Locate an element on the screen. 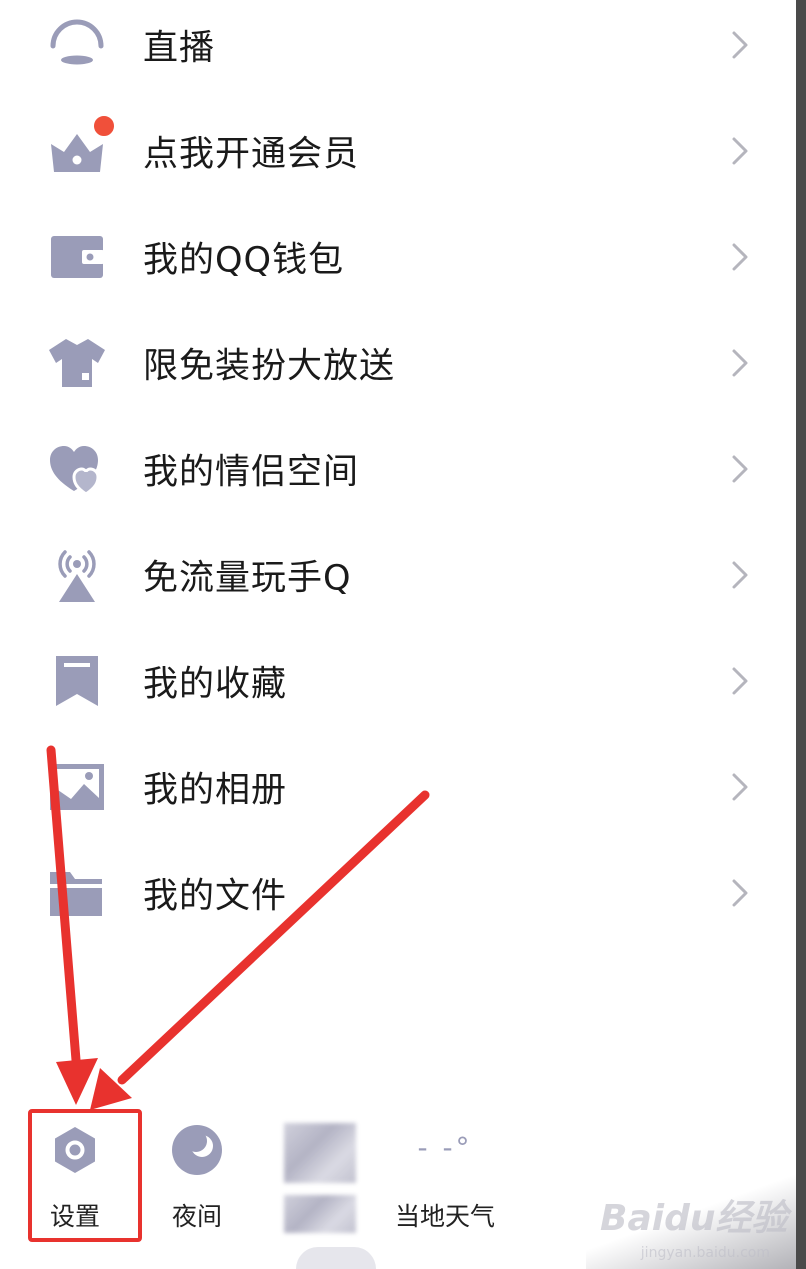 This screenshot has width=806, height=1269. menu-item-favorites: 我的收藏 is located at coordinates (398, 681).